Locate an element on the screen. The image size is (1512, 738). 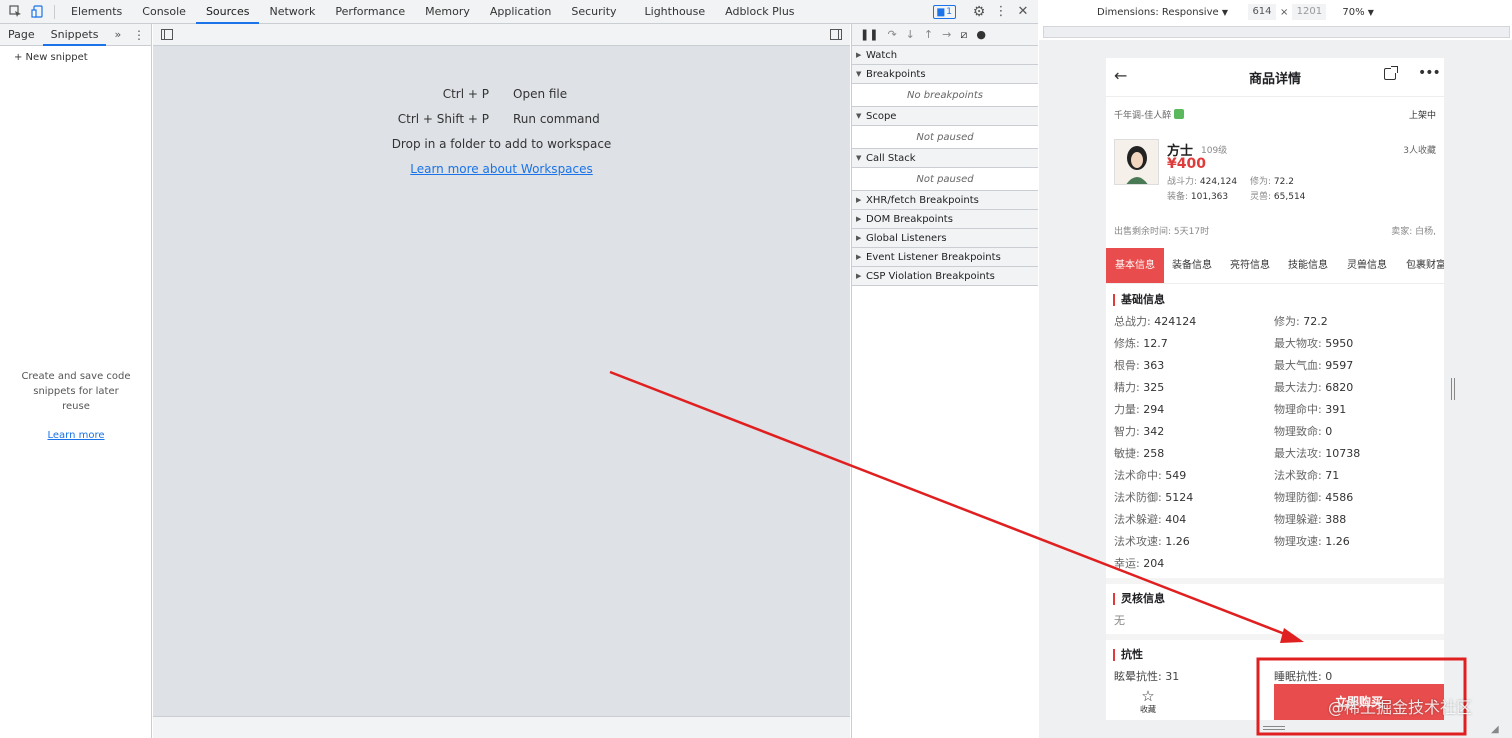
watermark: @稀土掘金技术社区 is located at coordinates (1400, 707).